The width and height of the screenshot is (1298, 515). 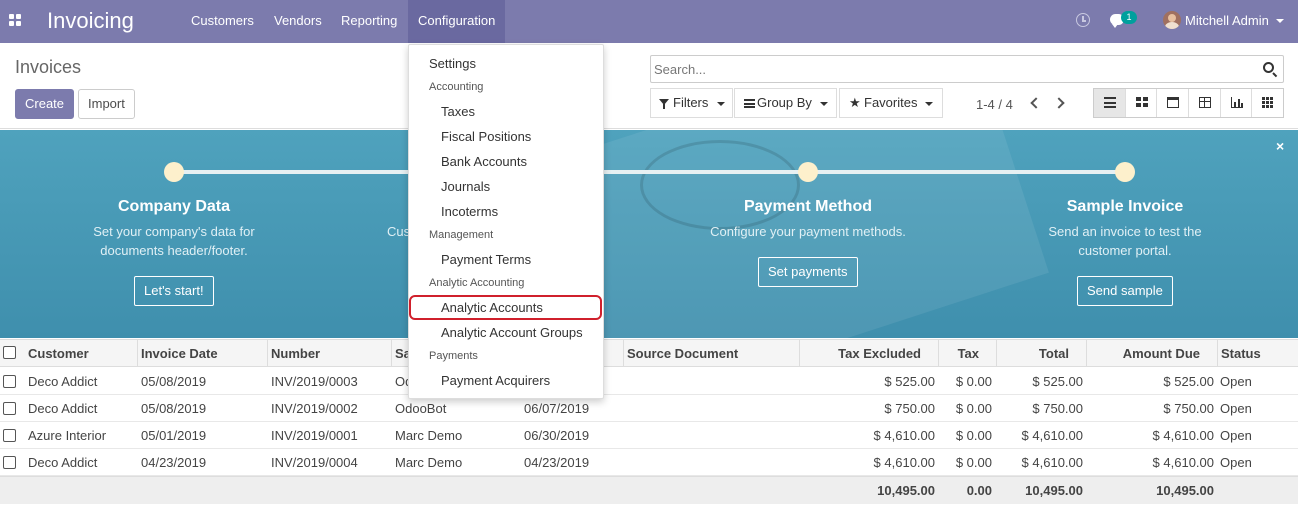 I want to click on cell-salesperson: Marc Demo, so click(x=429, y=462).